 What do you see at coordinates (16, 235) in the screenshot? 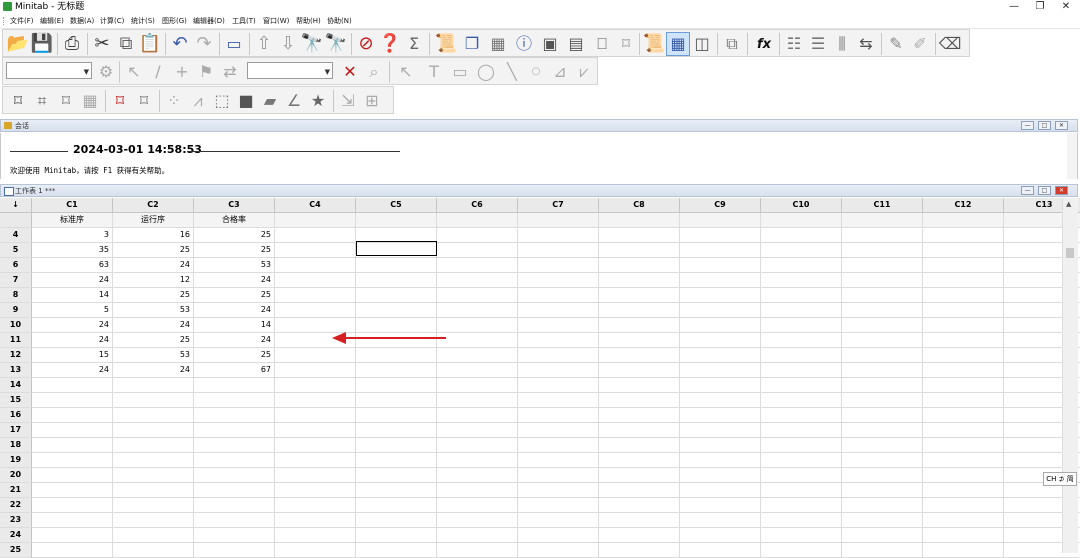
I see `row-header: 4` at bounding box center [16, 235].